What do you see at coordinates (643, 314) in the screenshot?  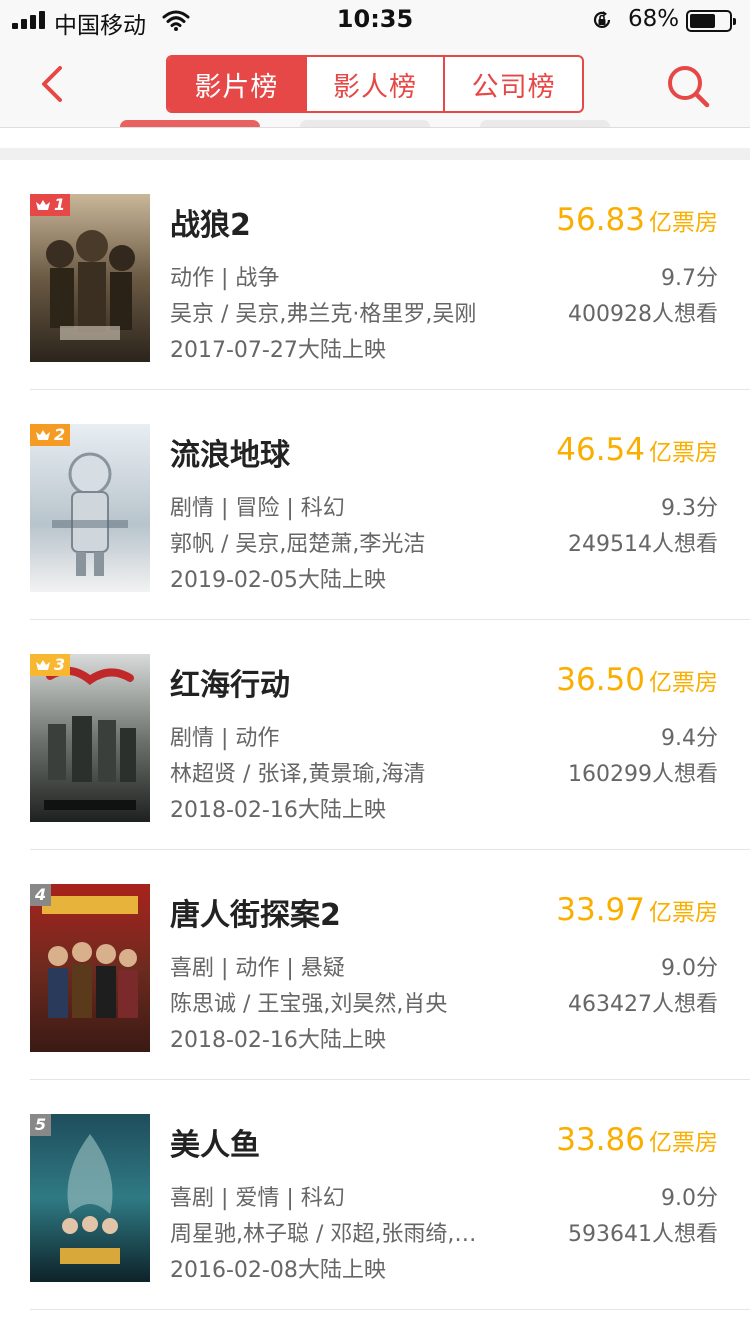 I see `wish-count: 400928人想看` at bounding box center [643, 314].